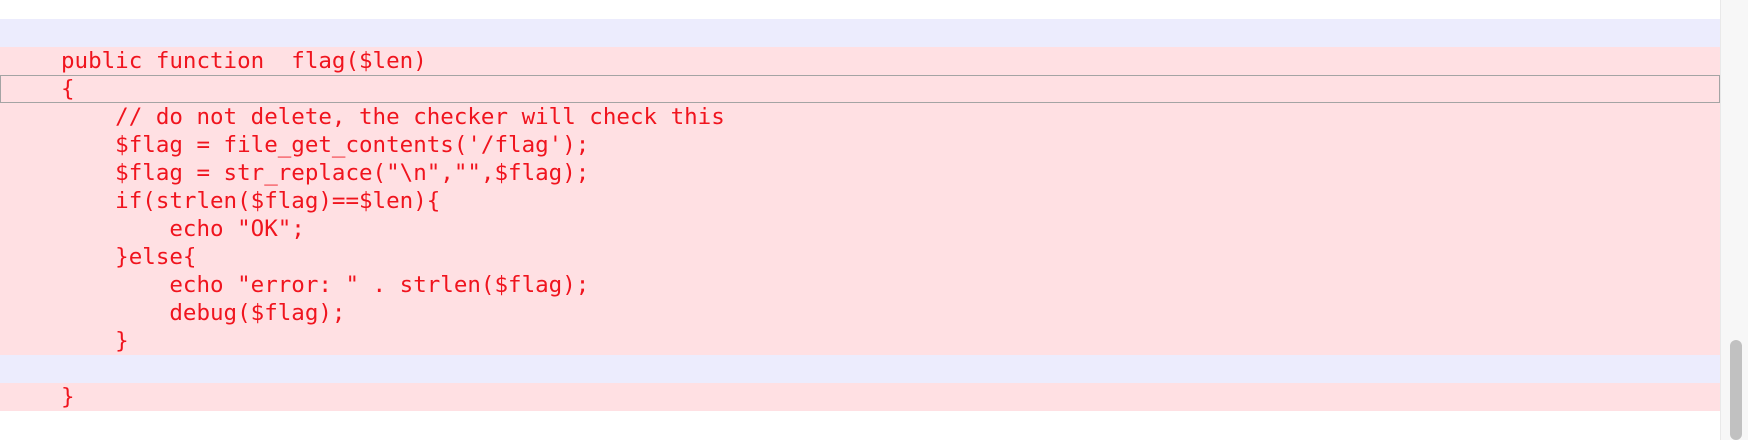 The image size is (1748, 440). I want to click on code-line-removed: echo "OK";, so click(860, 229).